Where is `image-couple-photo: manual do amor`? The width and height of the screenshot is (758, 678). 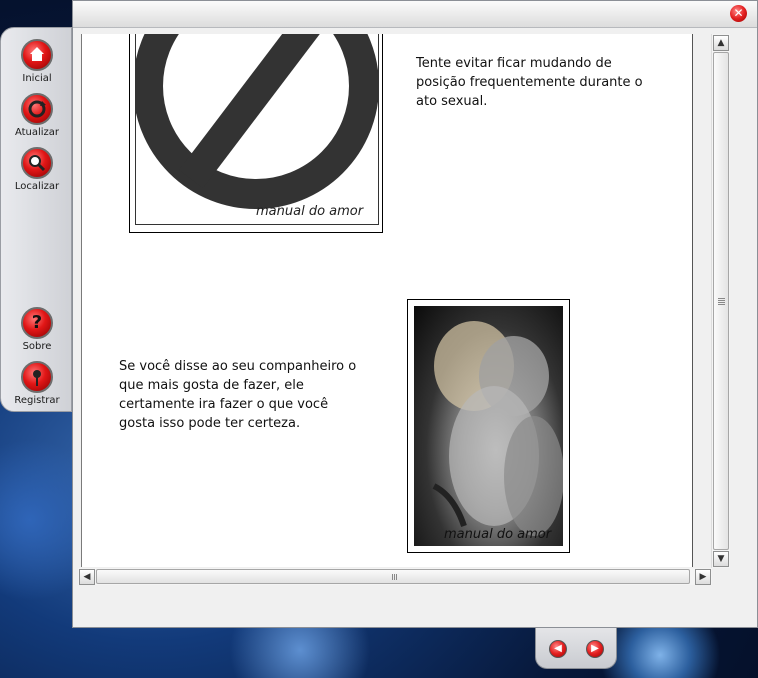 image-couple-photo: manual do amor is located at coordinates (488, 426).